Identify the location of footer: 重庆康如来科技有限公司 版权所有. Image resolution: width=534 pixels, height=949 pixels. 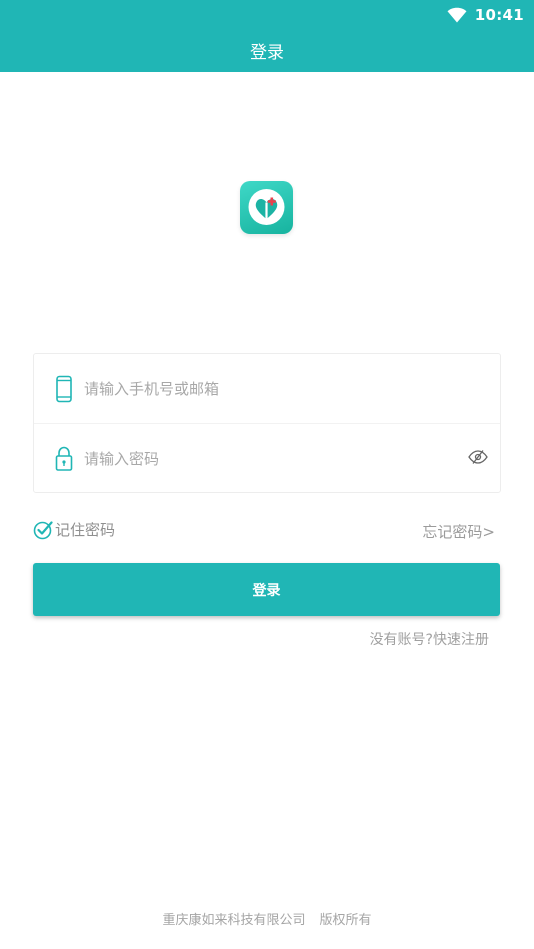
(267, 918).